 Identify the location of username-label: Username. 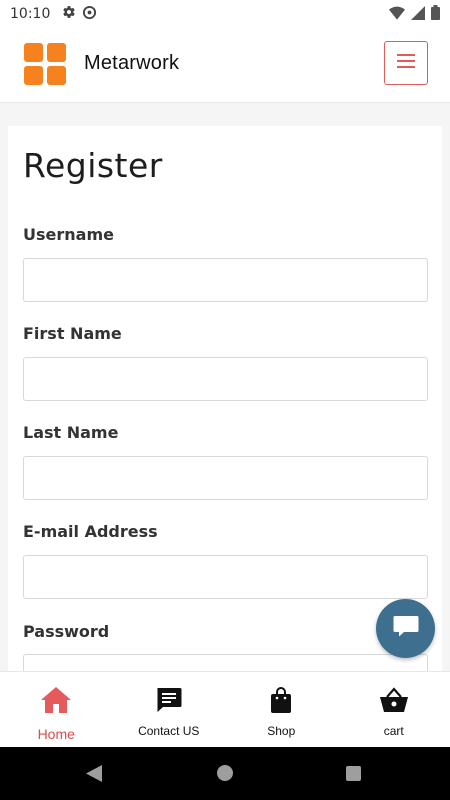
(68, 234).